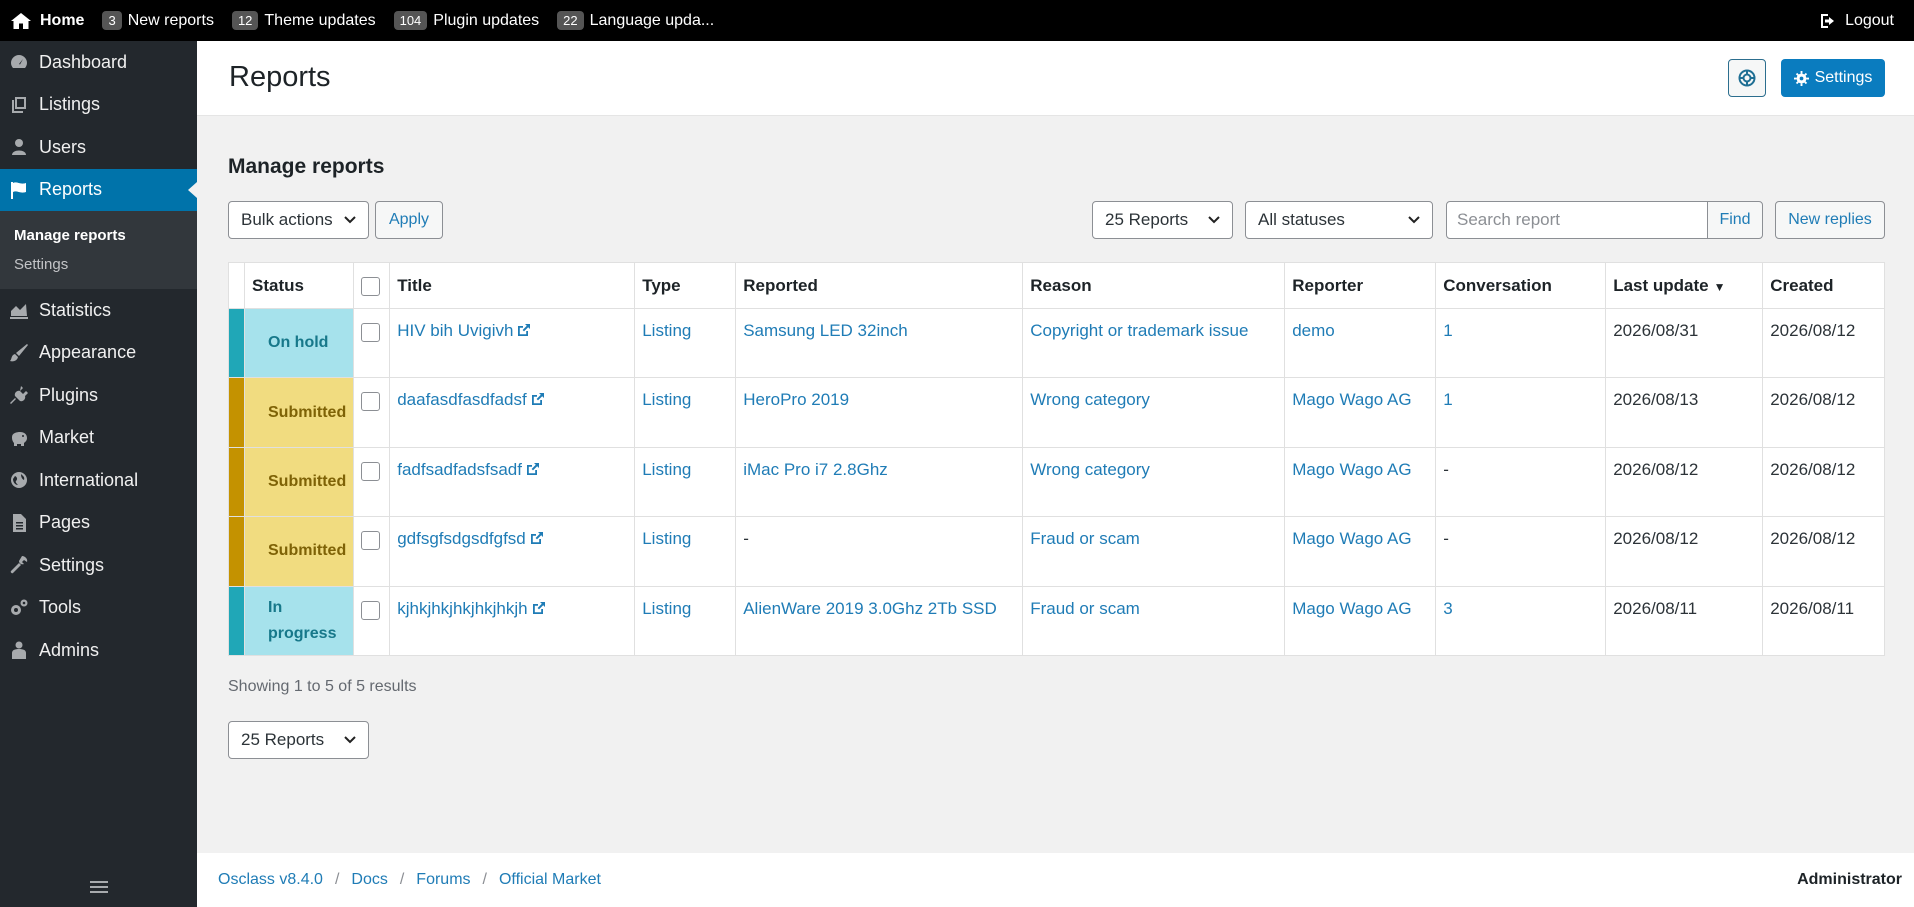 The image size is (1914, 907). Describe the element at coordinates (455, 330) in the screenshot. I see `report-title: HIV bih Uvigivh` at that location.